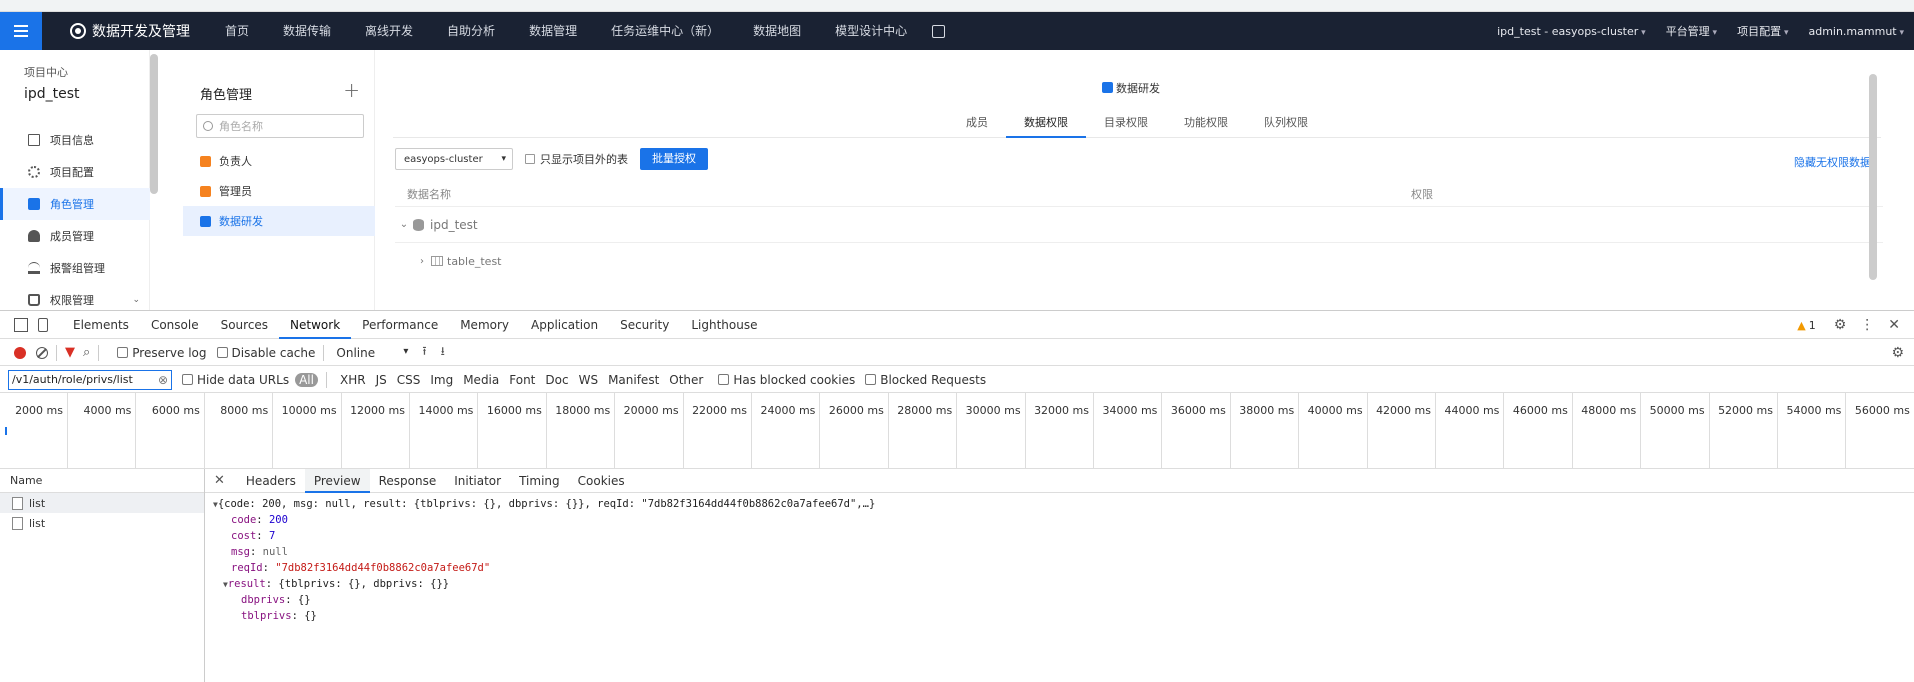  I want to click on filter-type-other: Other, so click(686, 380).